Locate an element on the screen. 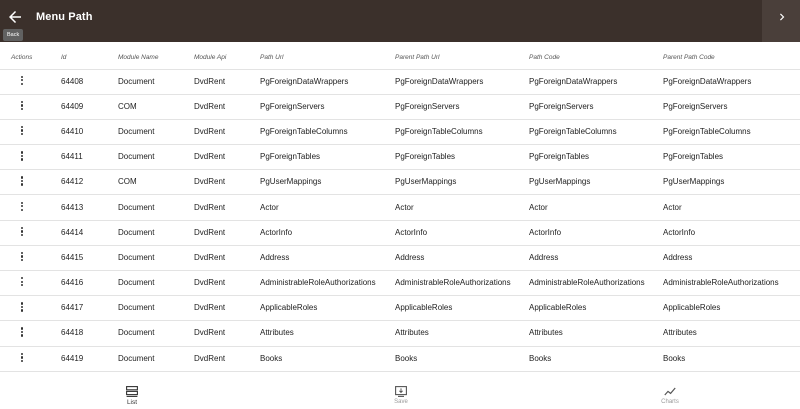 The image size is (800, 409). cell-path-url: Attributes is located at coordinates (327, 333).